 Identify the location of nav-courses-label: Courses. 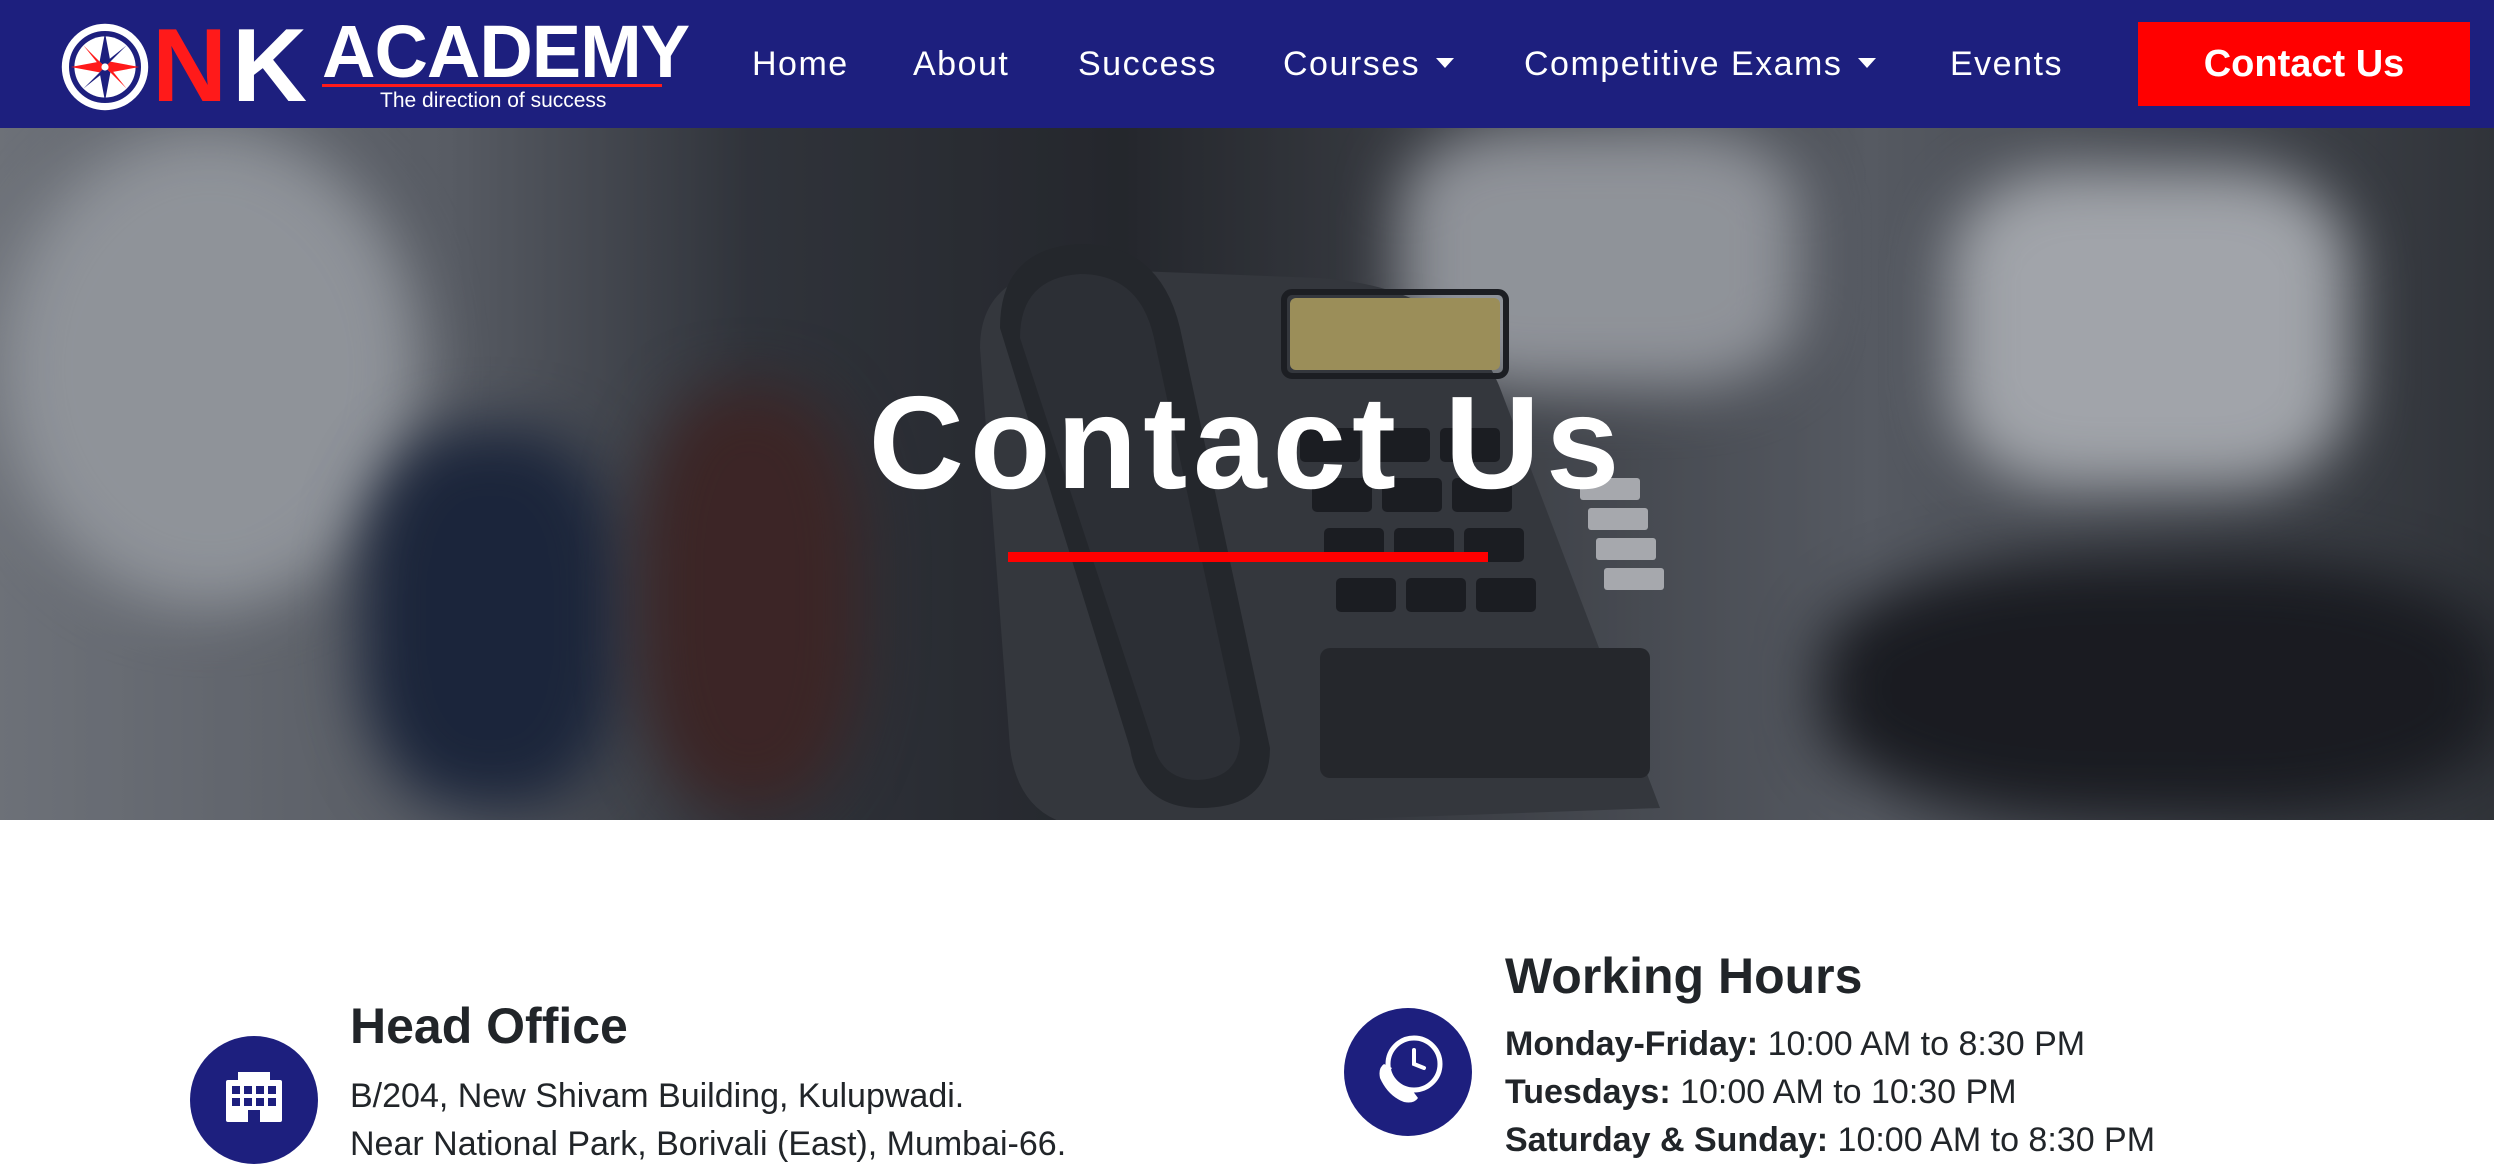
(1352, 64).